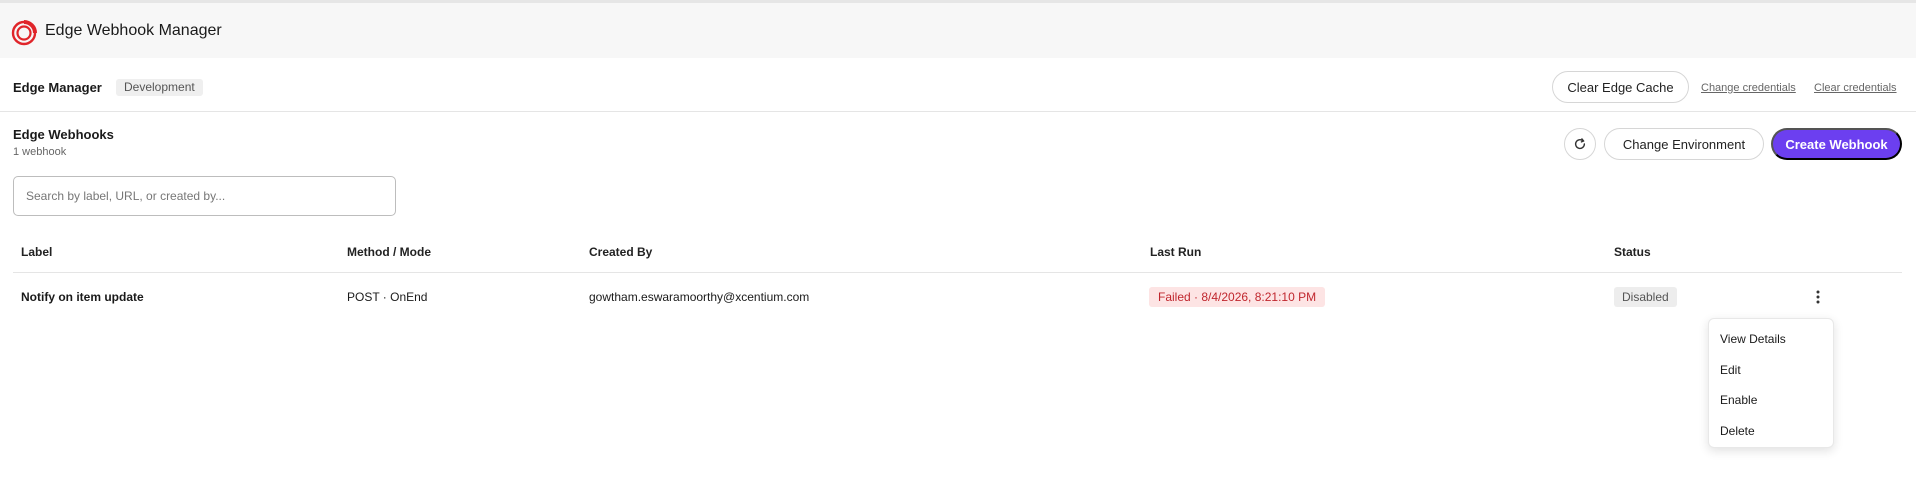 Image resolution: width=1916 pixels, height=503 pixels. I want to click on column-header-method-mode: Method / Mode, so click(389, 252).